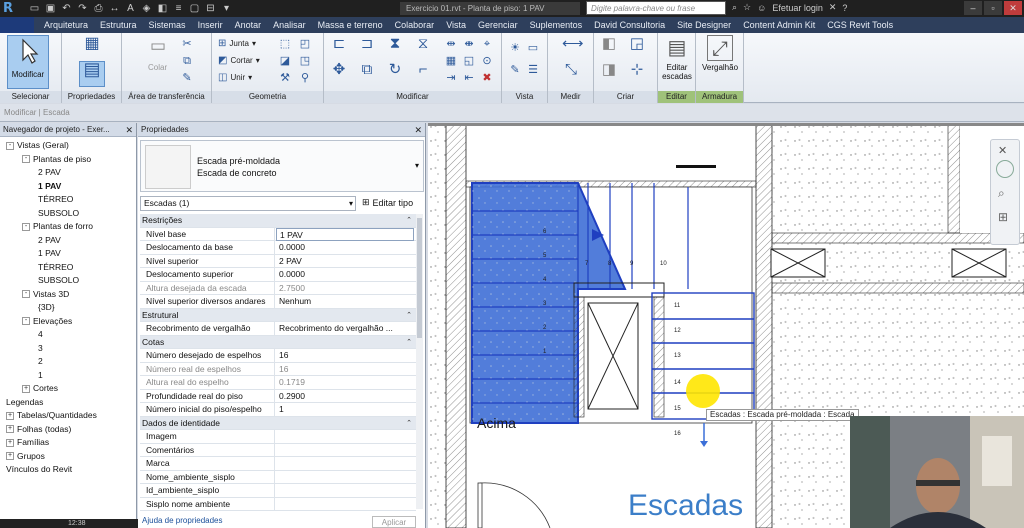  I want to click on tab-6: Massa e terreno, so click(350, 25).